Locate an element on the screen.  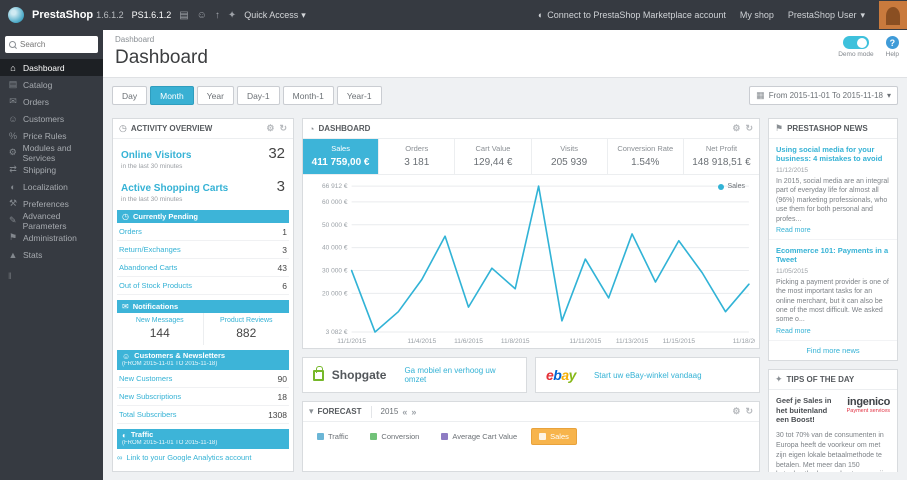
sidebar-item-stats: ▲ Stats is located at coordinates (51, 254).